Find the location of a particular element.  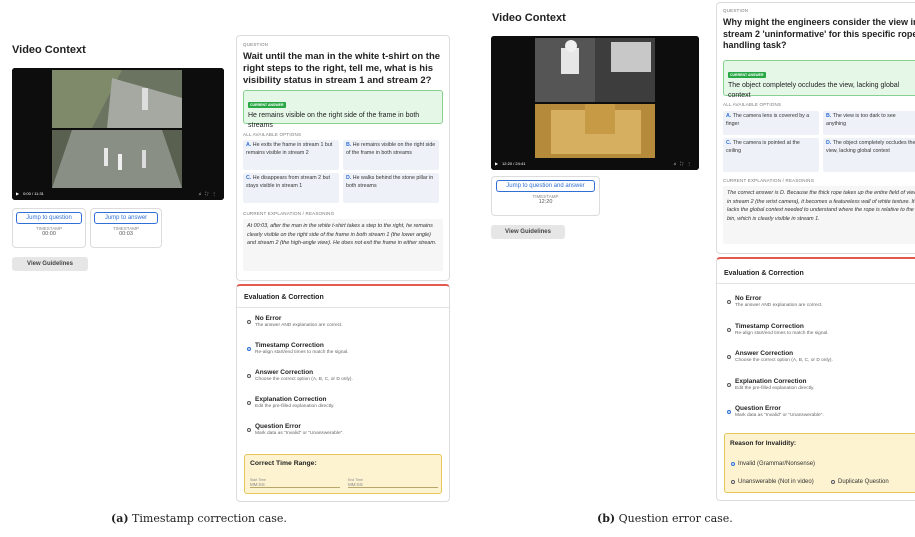

video-controls: ▶ 0:00 / 11:31 ♫ ⛶ ⋮ is located at coordinates (118, 193).